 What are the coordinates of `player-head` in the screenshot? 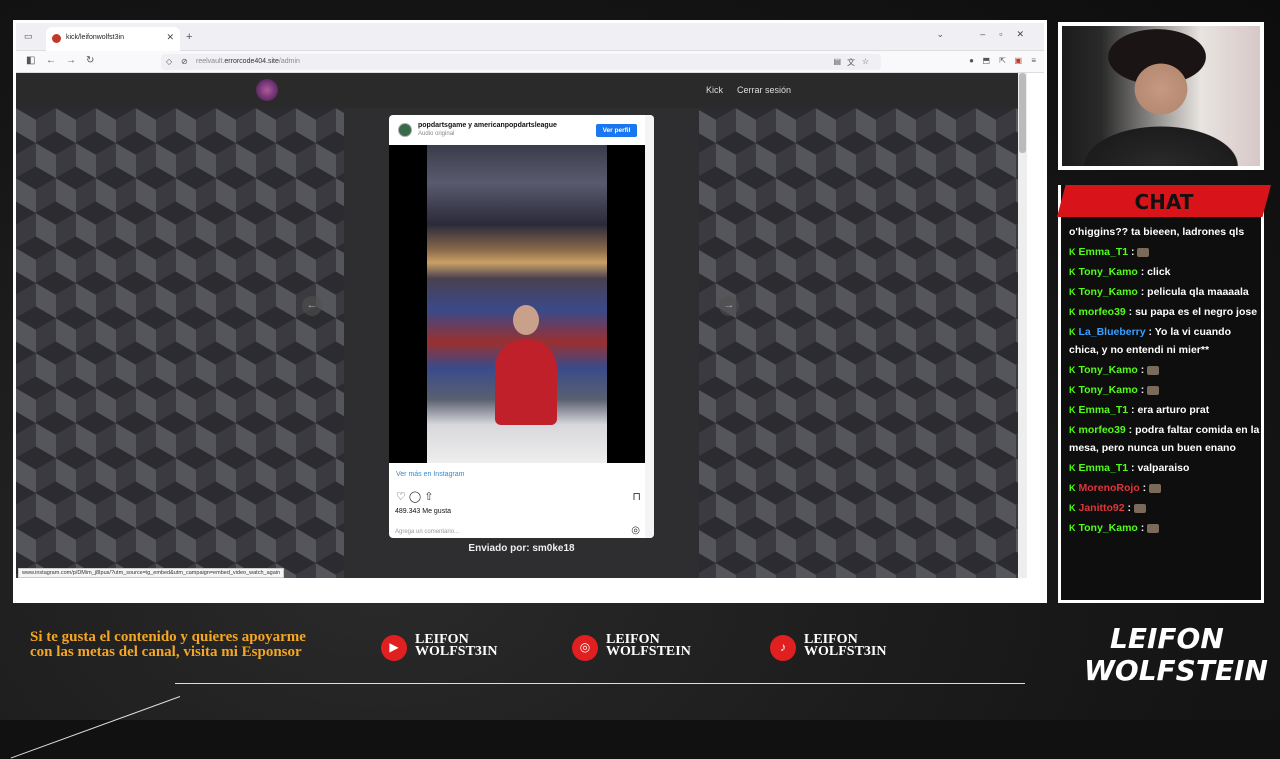 It's located at (526, 320).